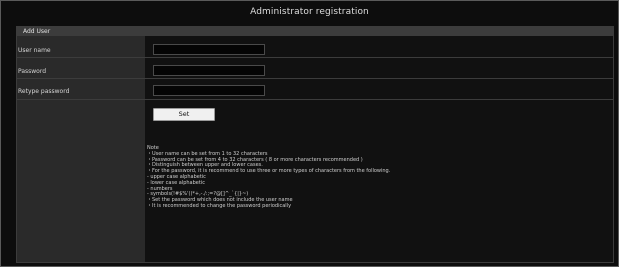  I want to click on section-header: Add User, so click(315, 31).